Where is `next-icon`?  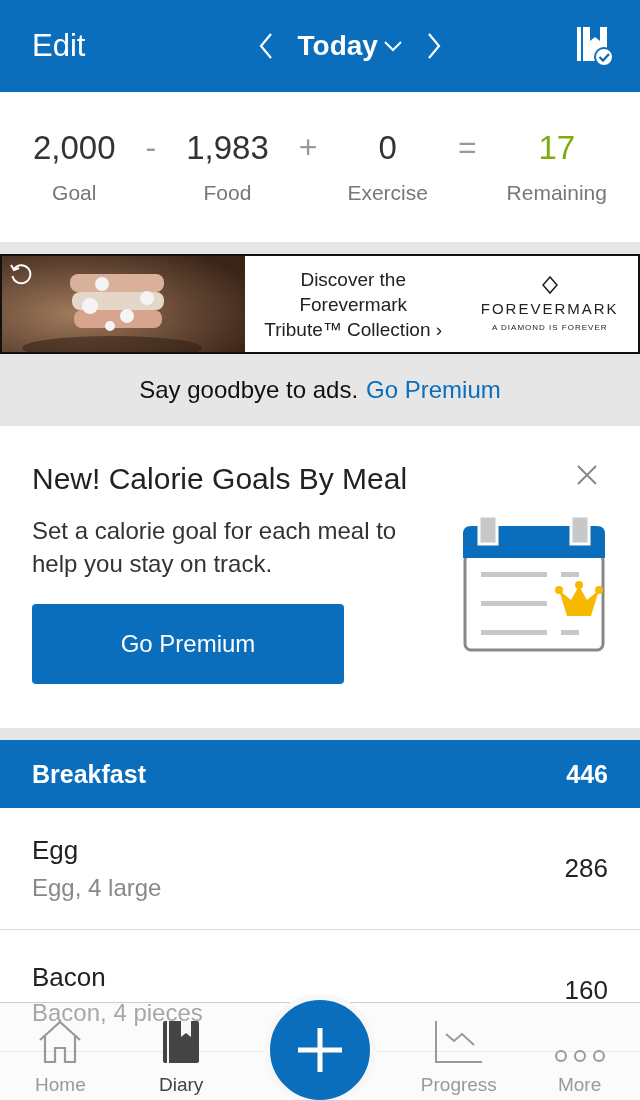 next-icon is located at coordinates (433, 46).